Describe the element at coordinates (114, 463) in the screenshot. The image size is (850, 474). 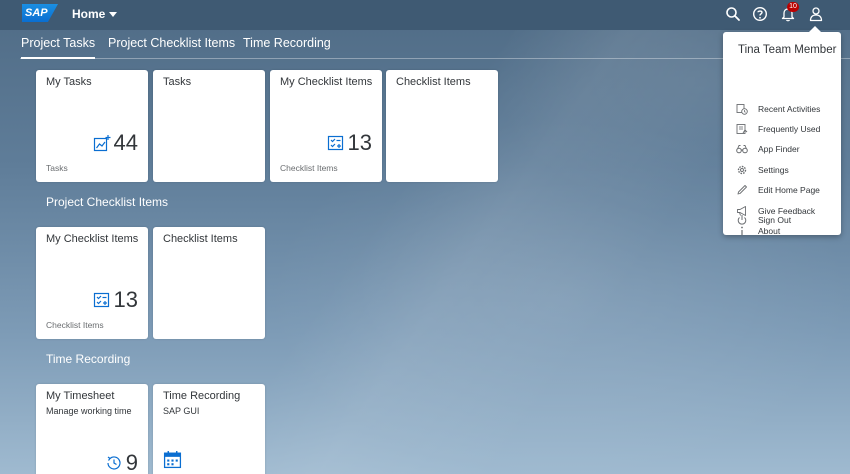
I see `clock-history-icon` at that location.